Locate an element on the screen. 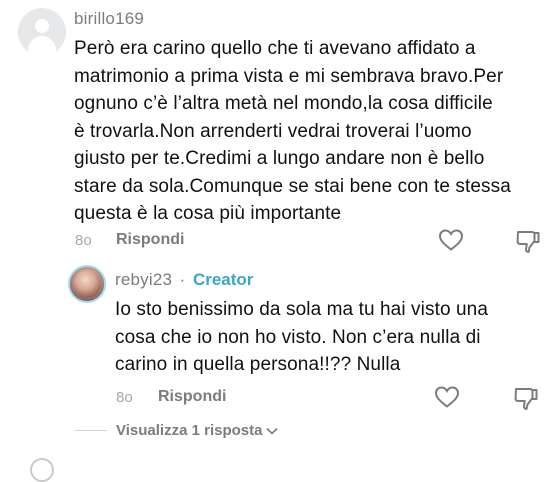 The image size is (560, 482). reply-text-line: carino in quella persona!!?? Nulla is located at coordinates (258, 364).